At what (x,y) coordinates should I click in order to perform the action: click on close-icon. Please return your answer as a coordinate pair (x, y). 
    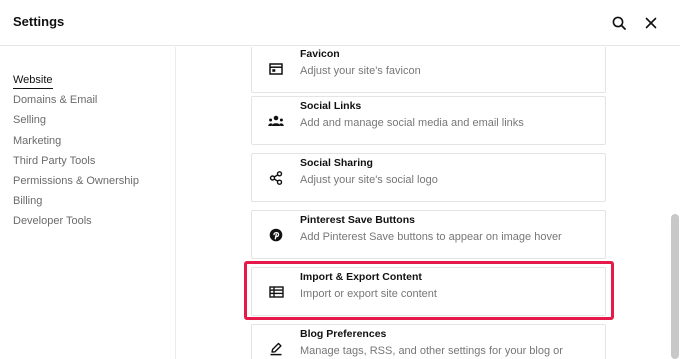
    Looking at the image, I should click on (651, 23).